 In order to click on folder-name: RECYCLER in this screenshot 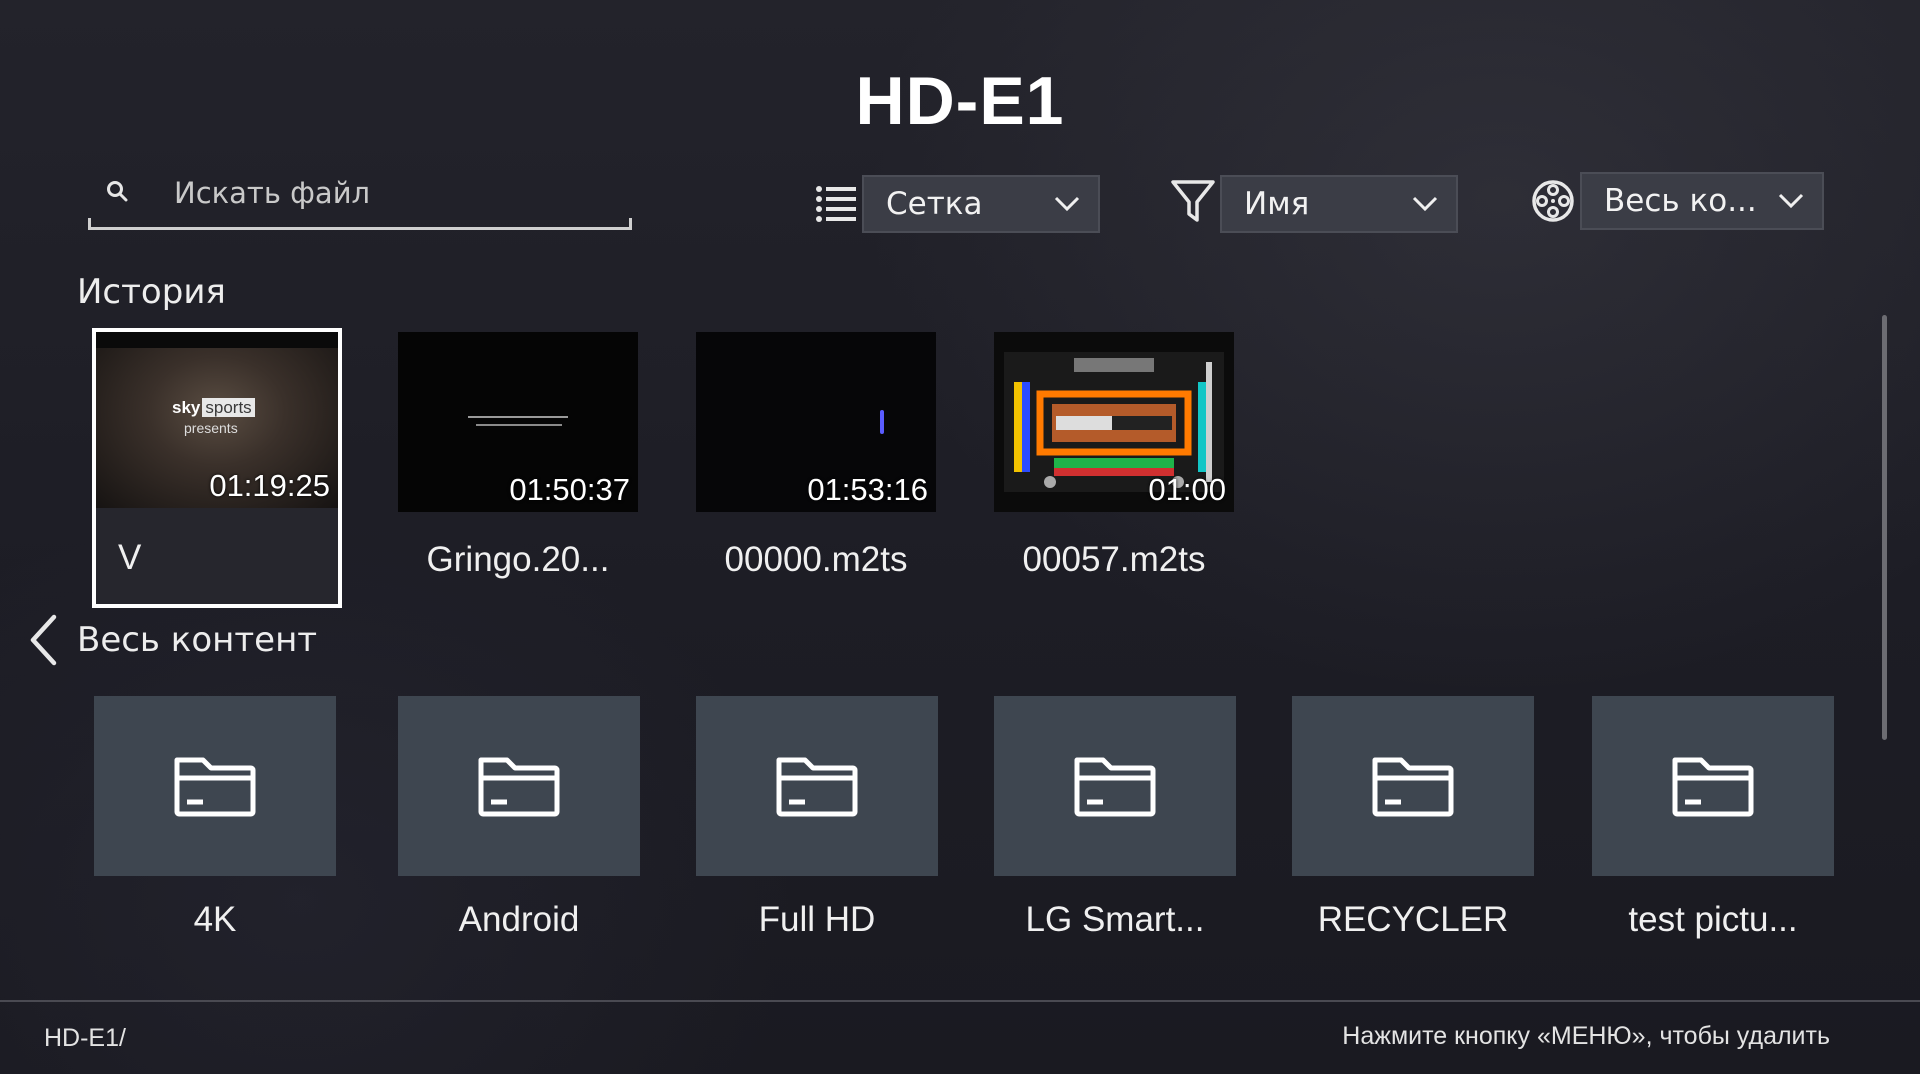, I will do `click(1413, 919)`.